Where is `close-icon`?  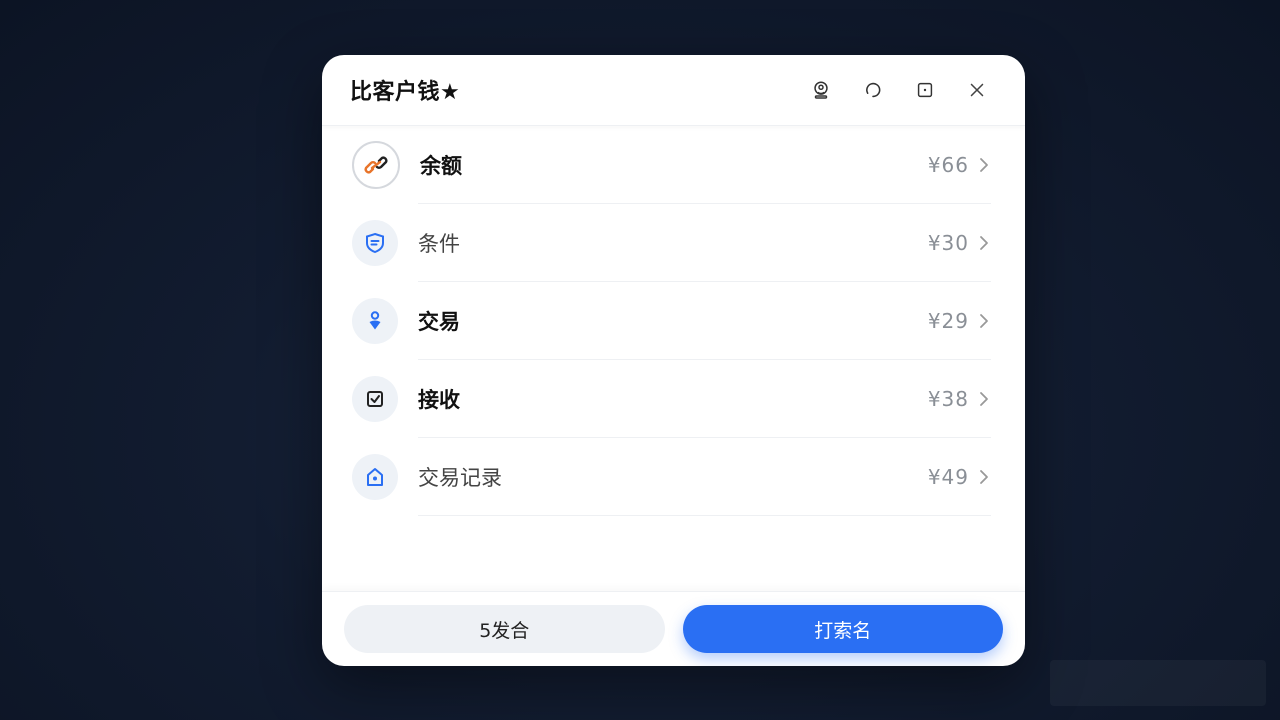
close-icon is located at coordinates (977, 90).